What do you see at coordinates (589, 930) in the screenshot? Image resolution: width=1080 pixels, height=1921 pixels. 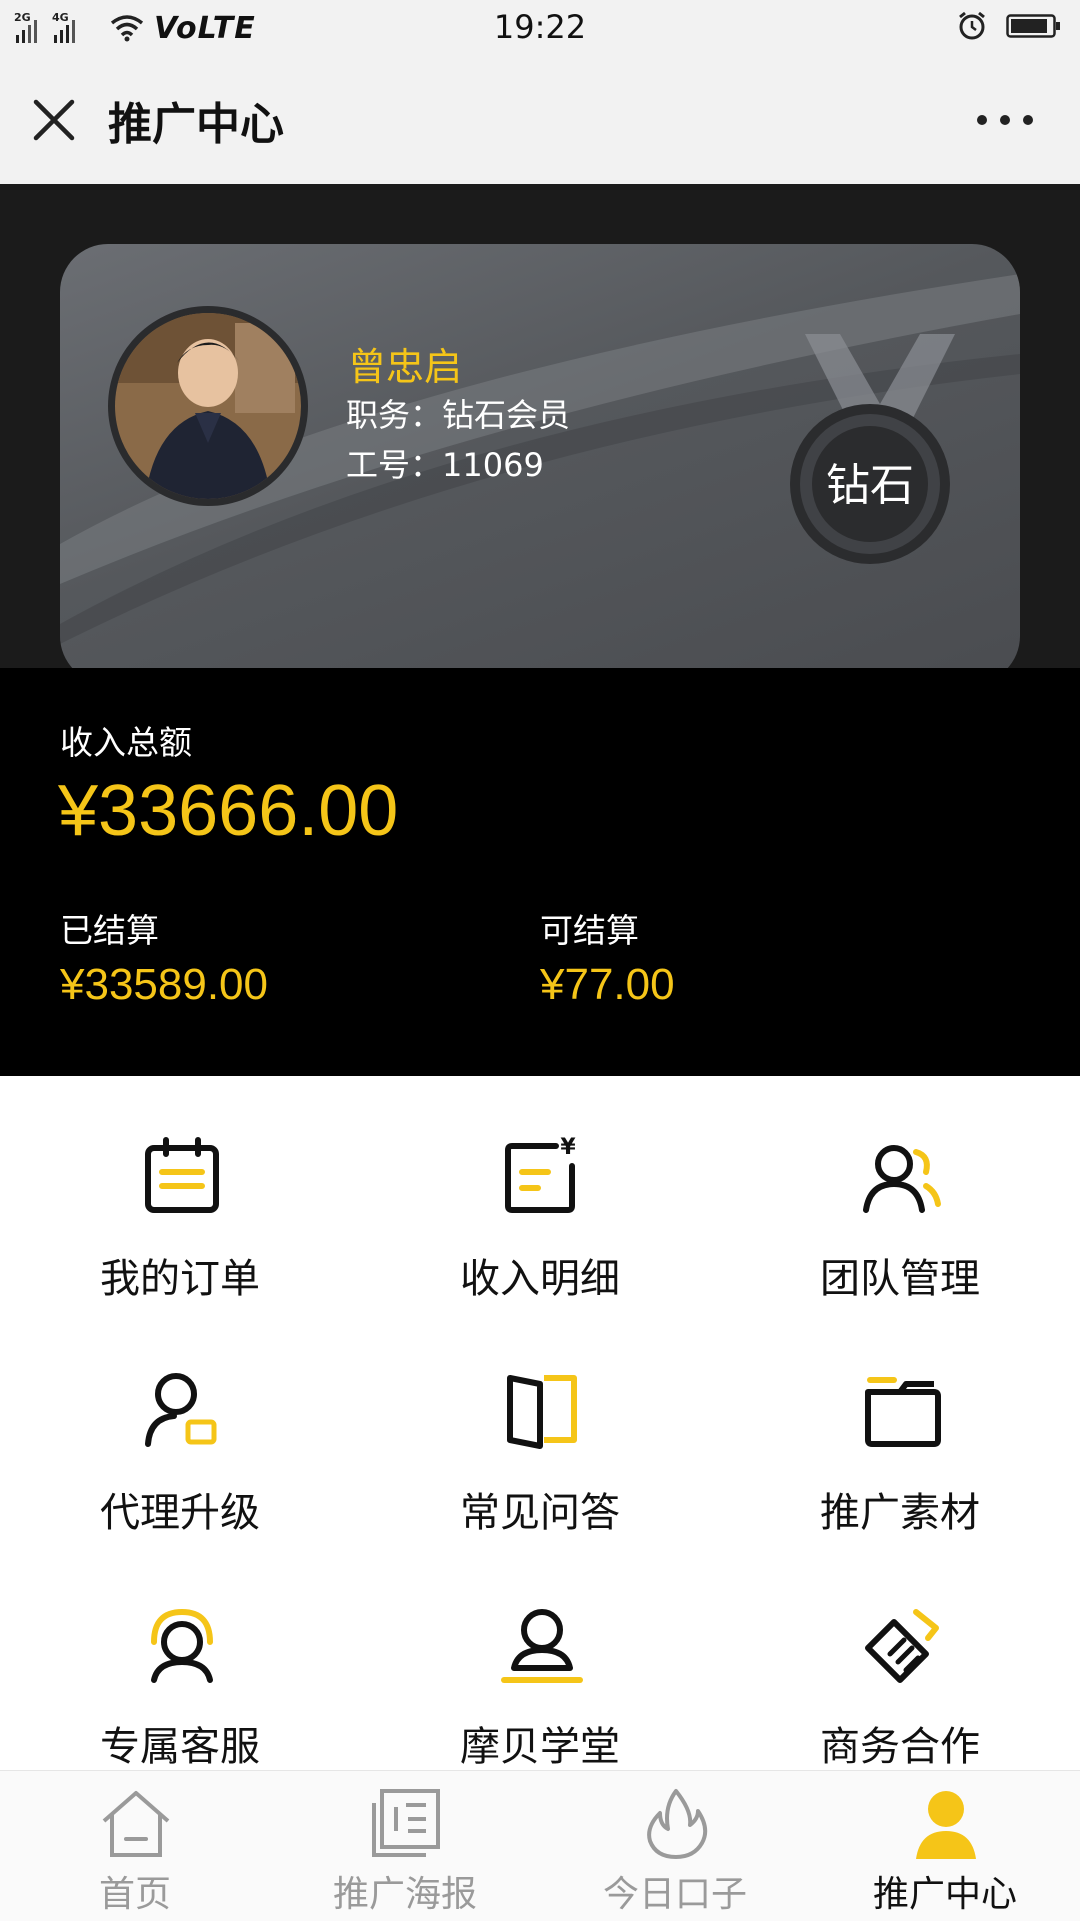 I see `available-label: 可结算` at bounding box center [589, 930].